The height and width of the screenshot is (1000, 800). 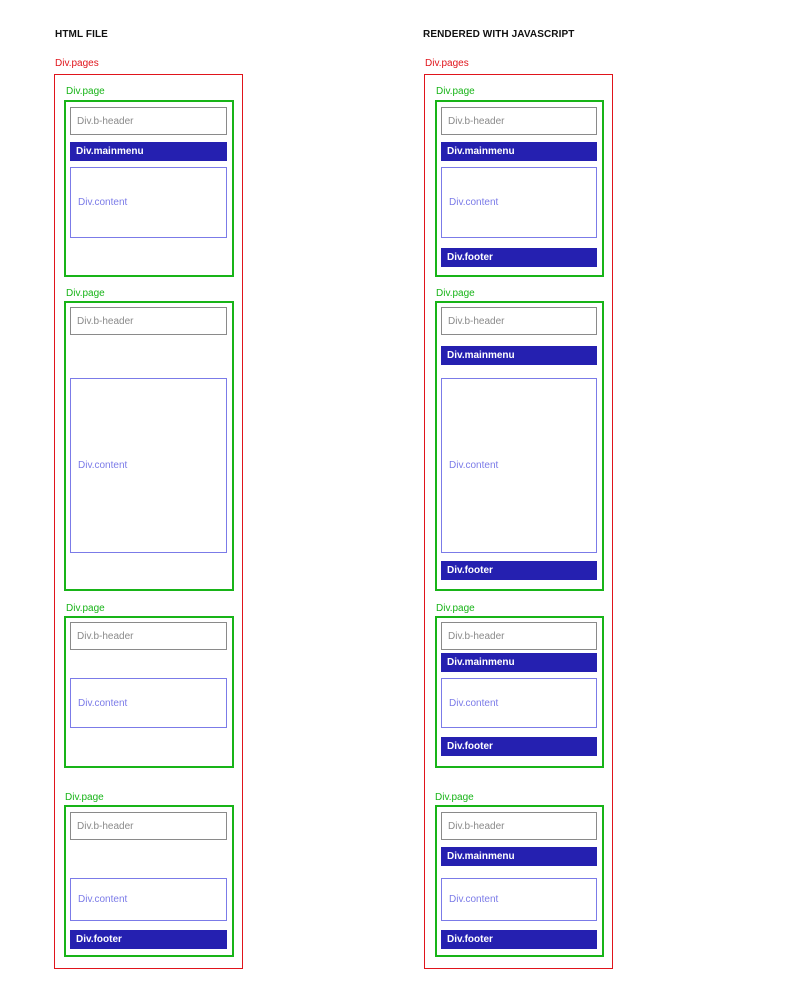 What do you see at coordinates (519, 826) in the screenshot?
I see `header-right-4: Div.b-header` at bounding box center [519, 826].